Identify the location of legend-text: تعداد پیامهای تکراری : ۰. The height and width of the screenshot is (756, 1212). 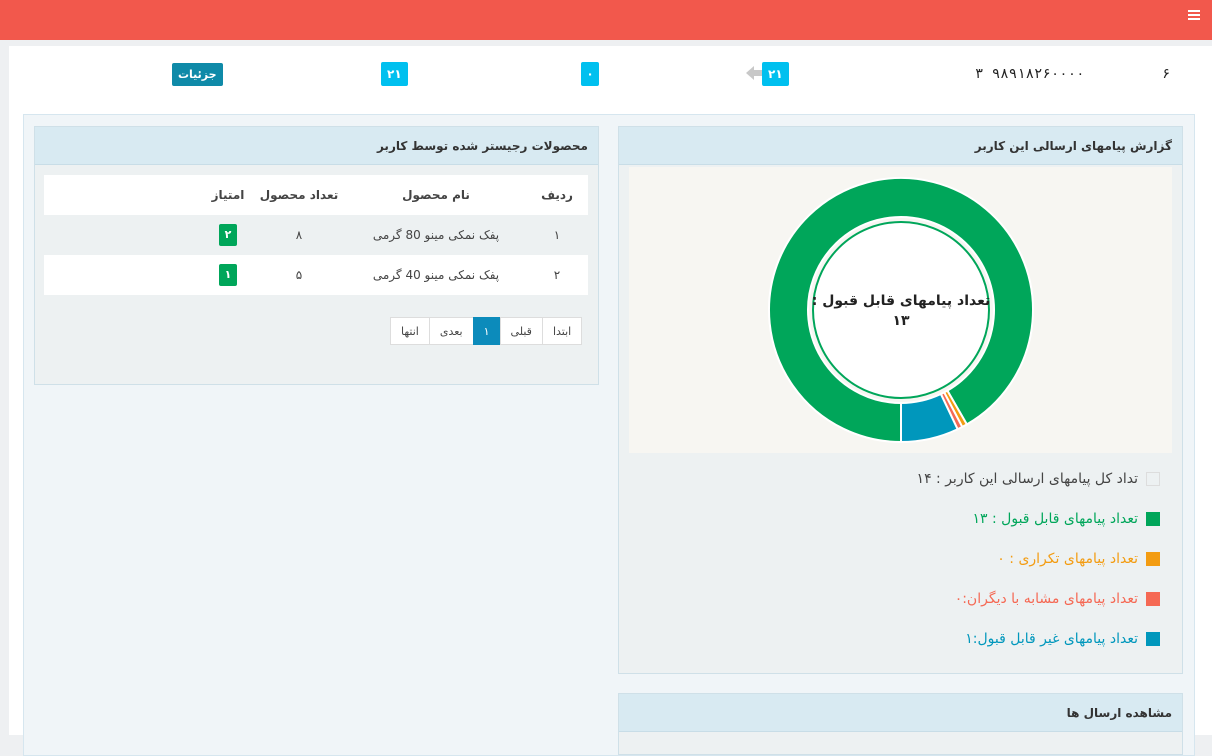
(1067, 559).